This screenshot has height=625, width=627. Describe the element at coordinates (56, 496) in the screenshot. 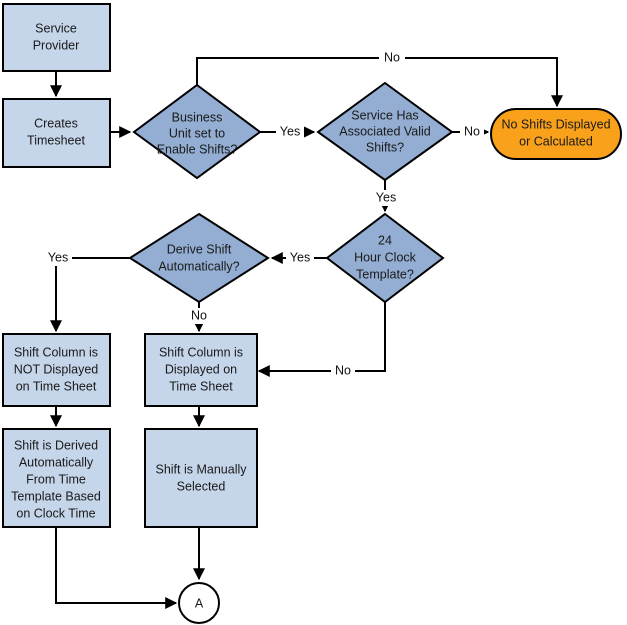

I see `node-shift-derived-line-3: Template Based` at that location.